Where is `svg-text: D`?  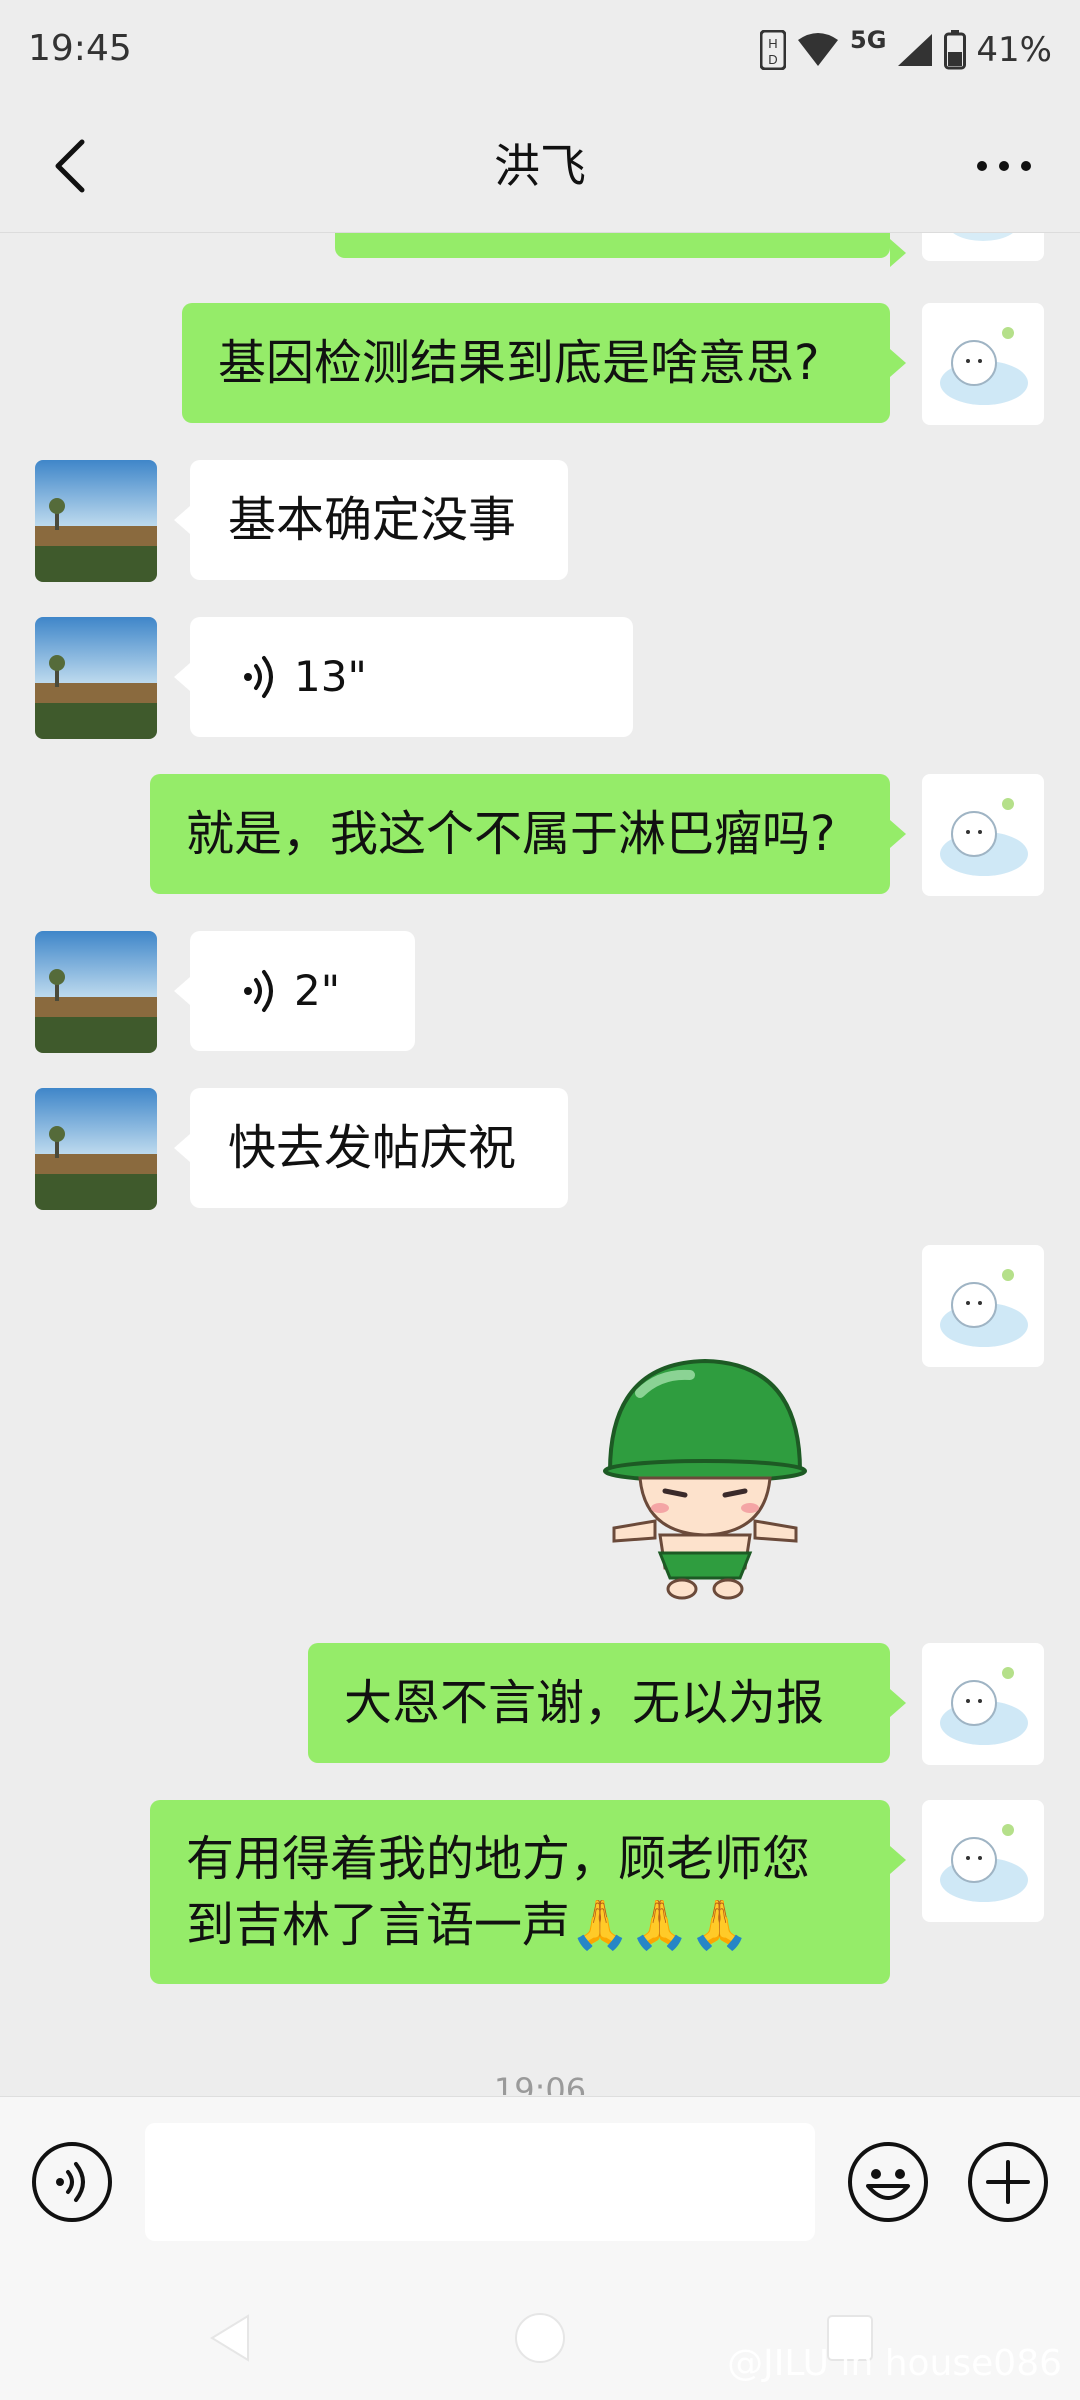 svg-text: D is located at coordinates (772, 59).